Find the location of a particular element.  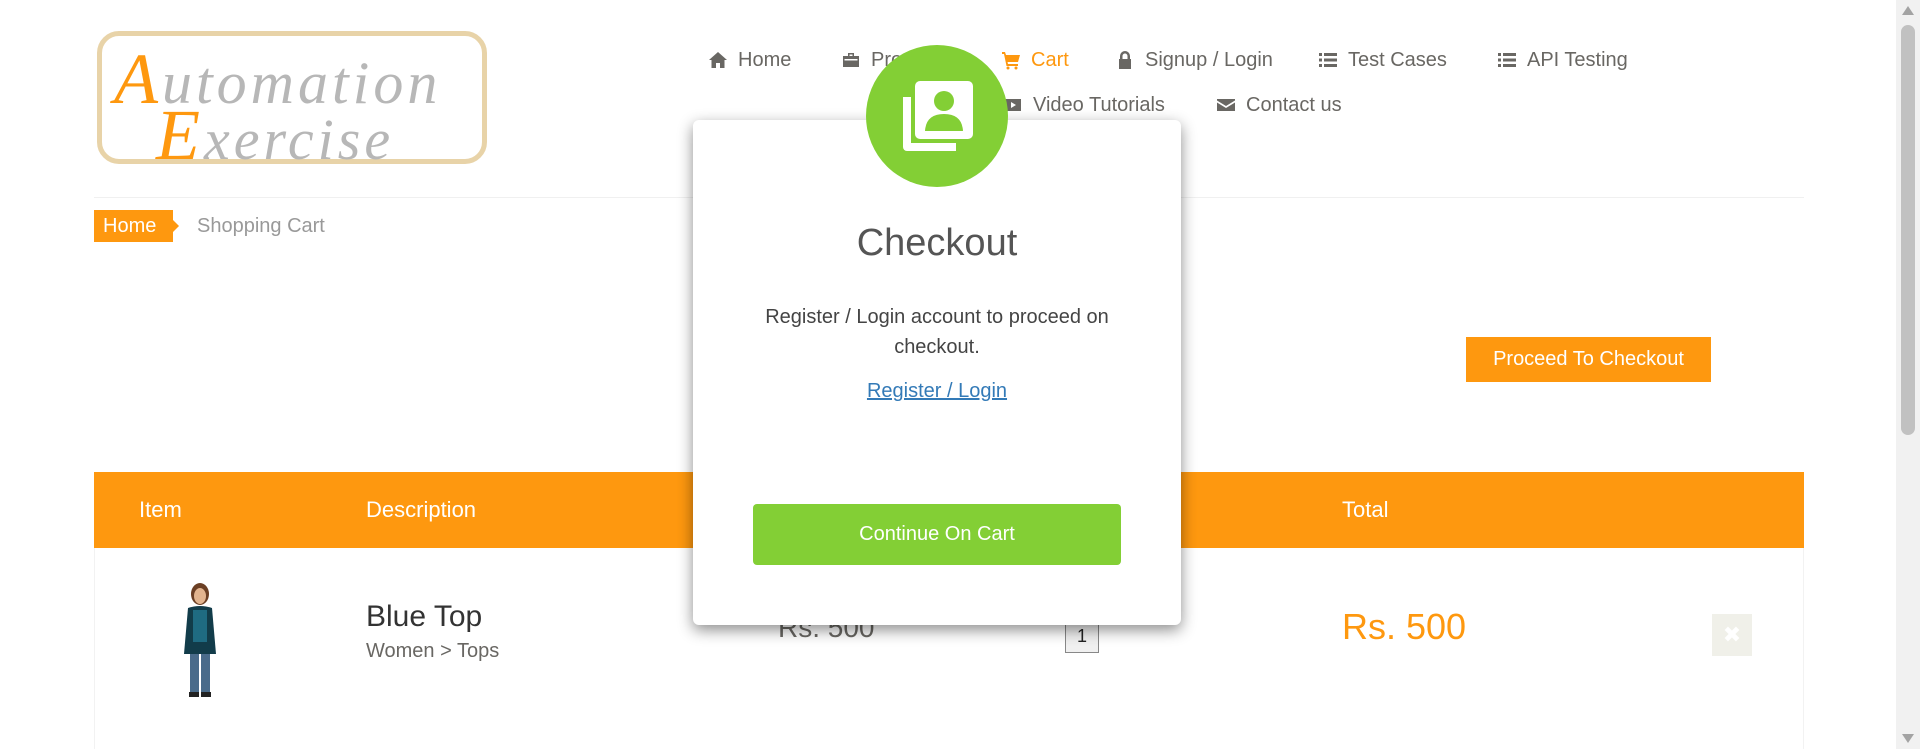

breadcrumb-home: Home is located at coordinates (136, 226).